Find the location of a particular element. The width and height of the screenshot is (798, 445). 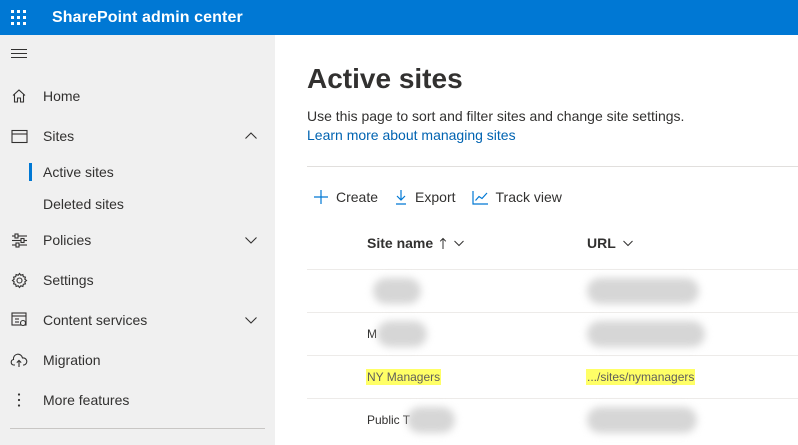

command-bar: Create Export Track view is located at coordinates (445, 197).